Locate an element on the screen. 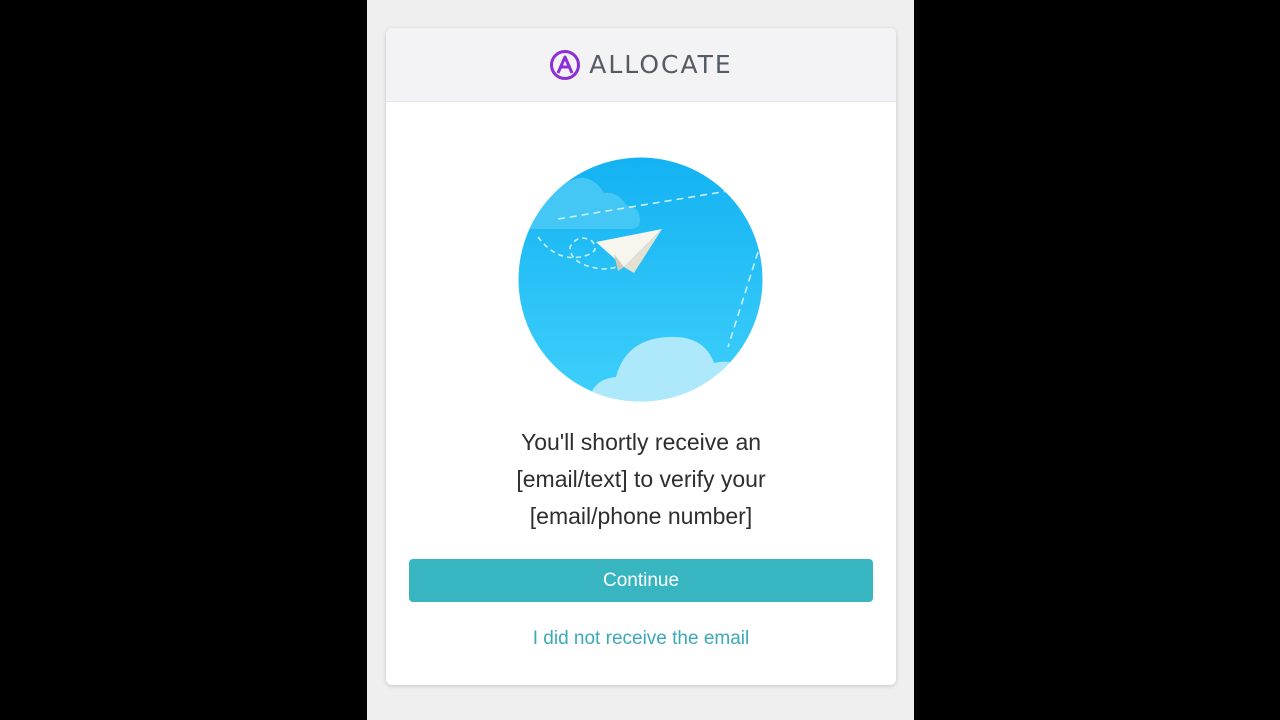  continue-button: Continue is located at coordinates (641, 580).